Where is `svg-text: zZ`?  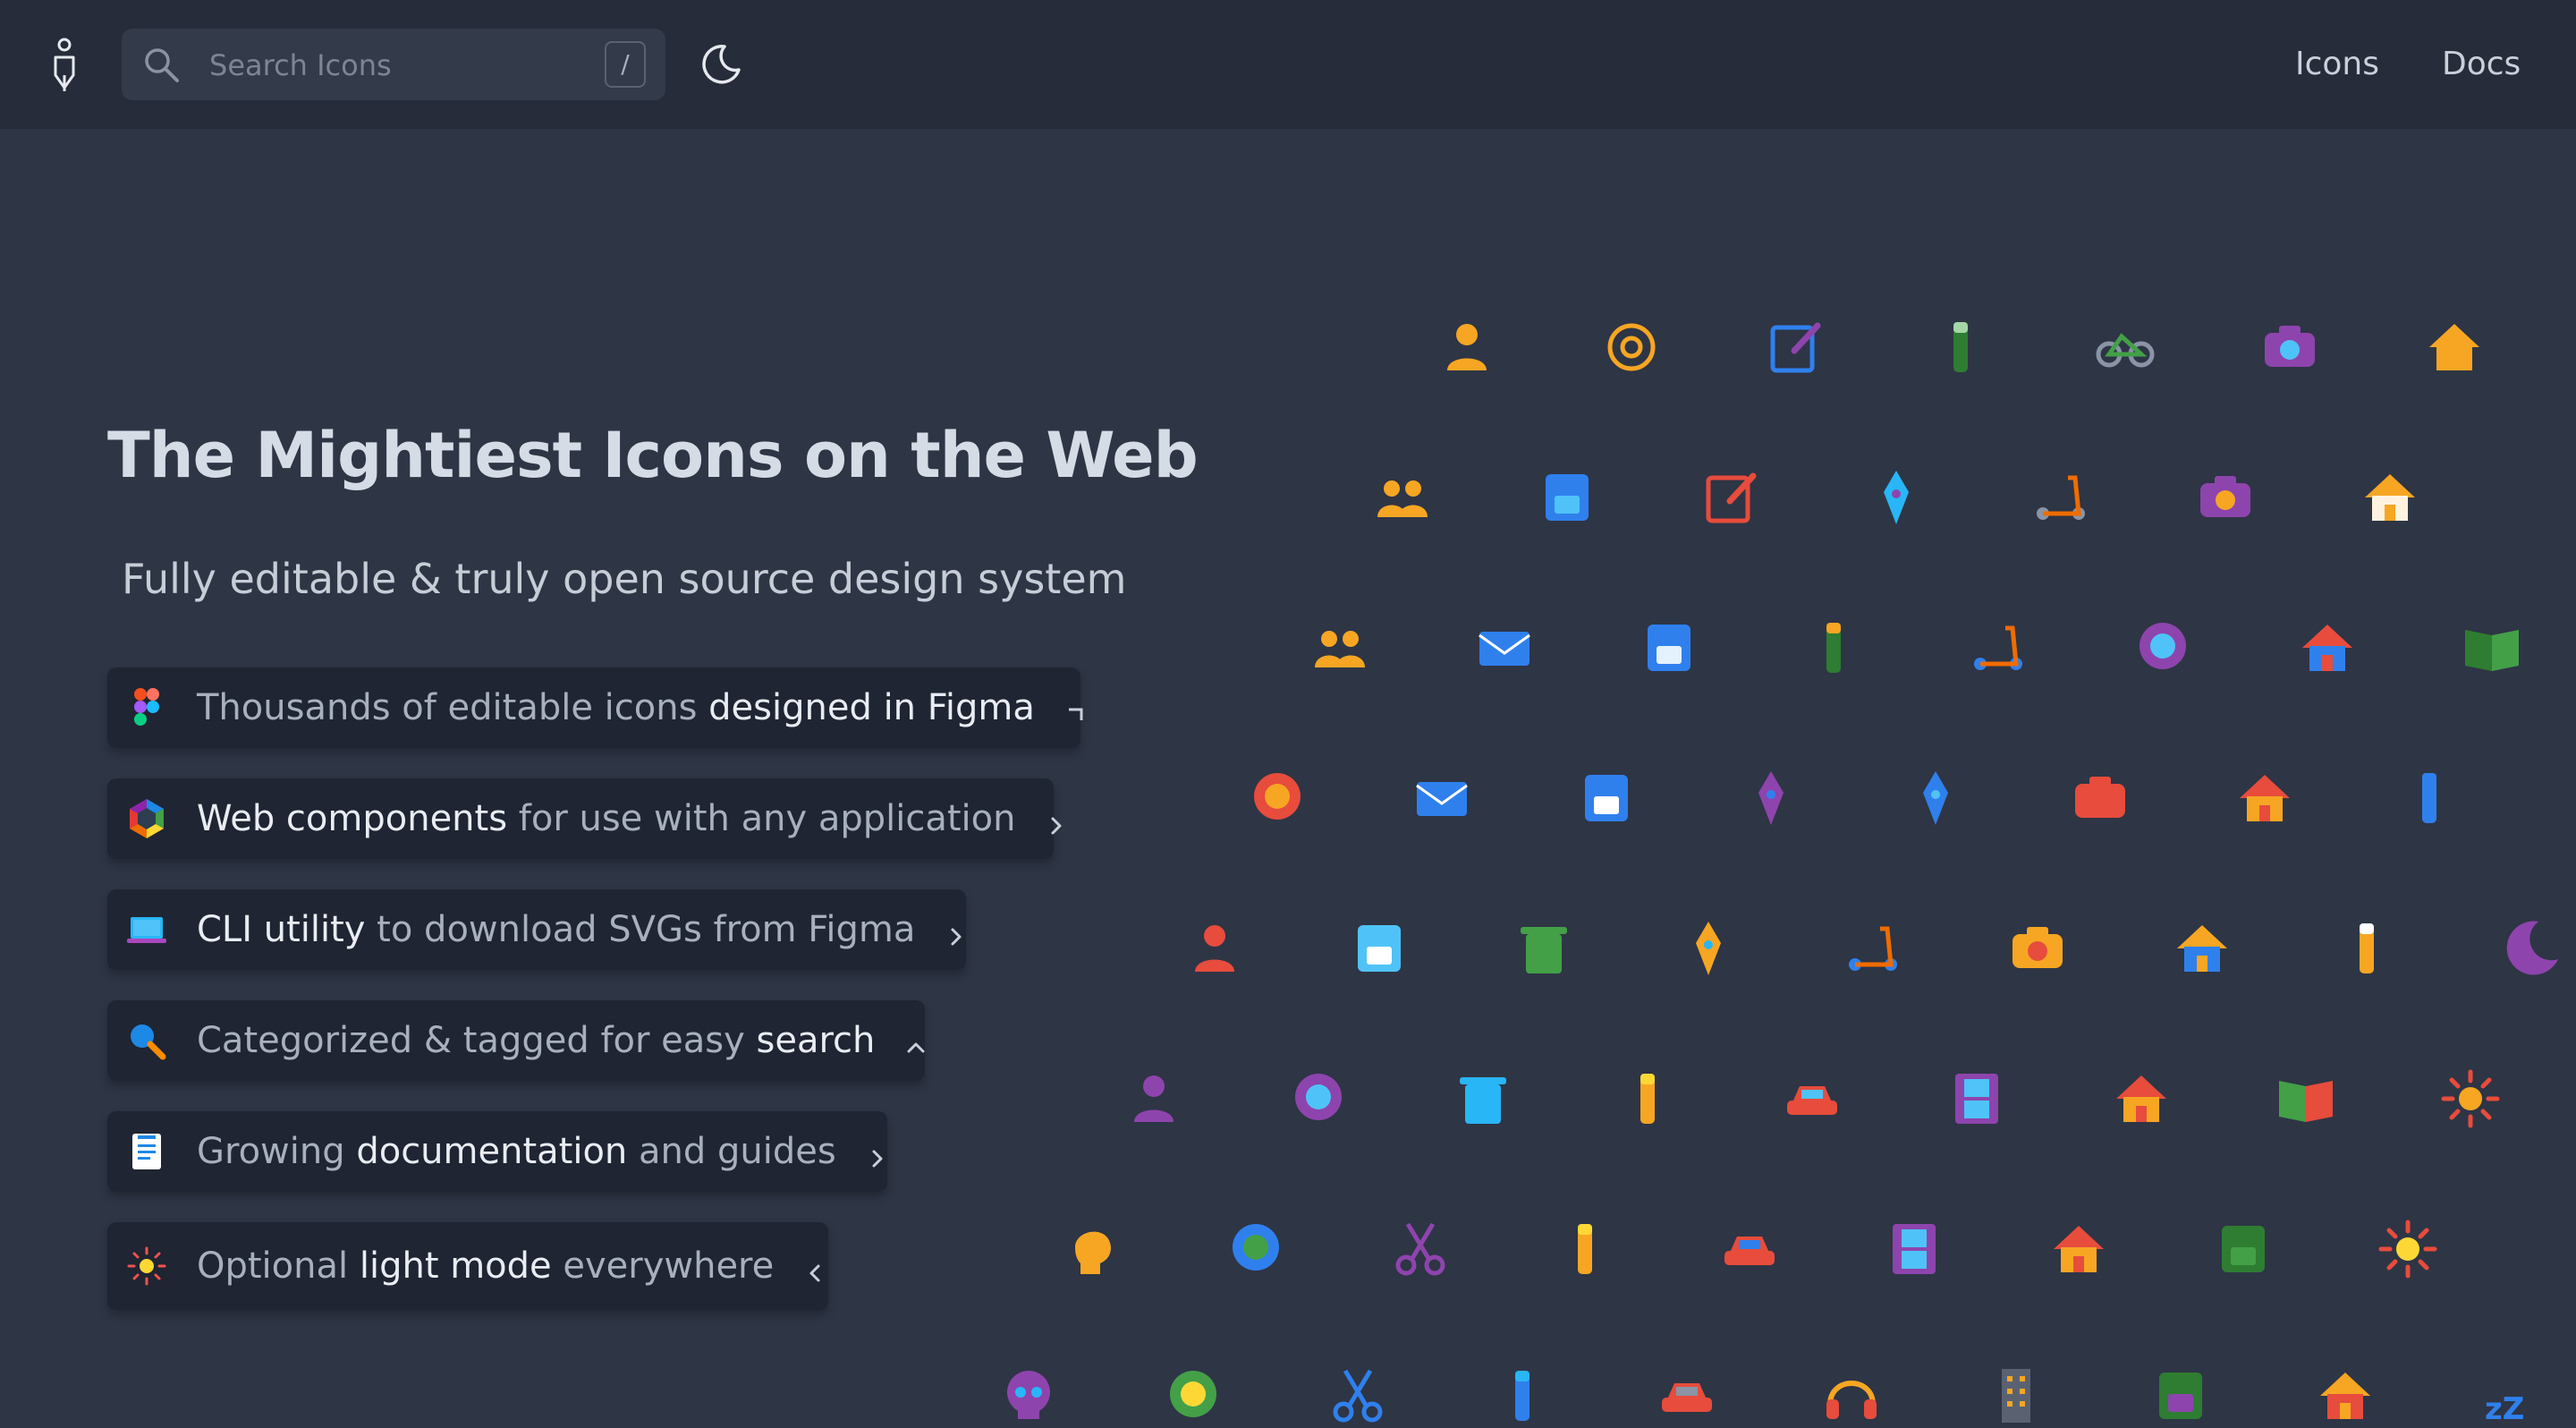 svg-text: zZ is located at coordinates (2504, 1409).